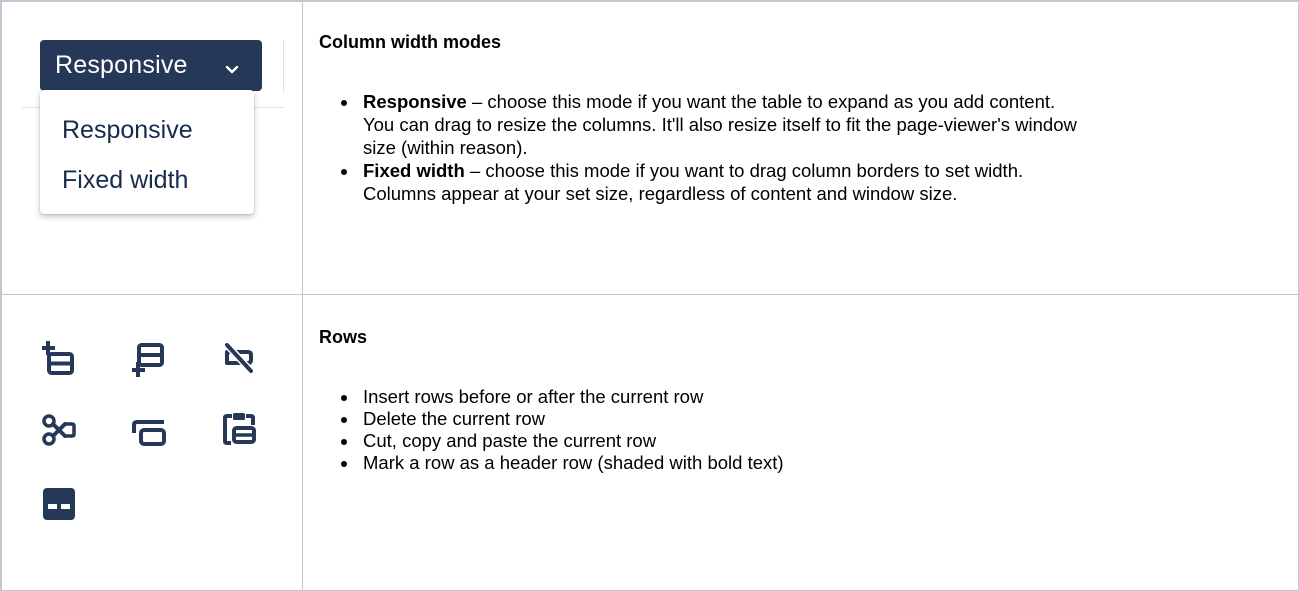 The width and height of the screenshot is (1299, 591). Describe the element at coordinates (147, 152) in the screenshot. I see `column-width-dropdown-menu: Responsive Fixed width` at that location.